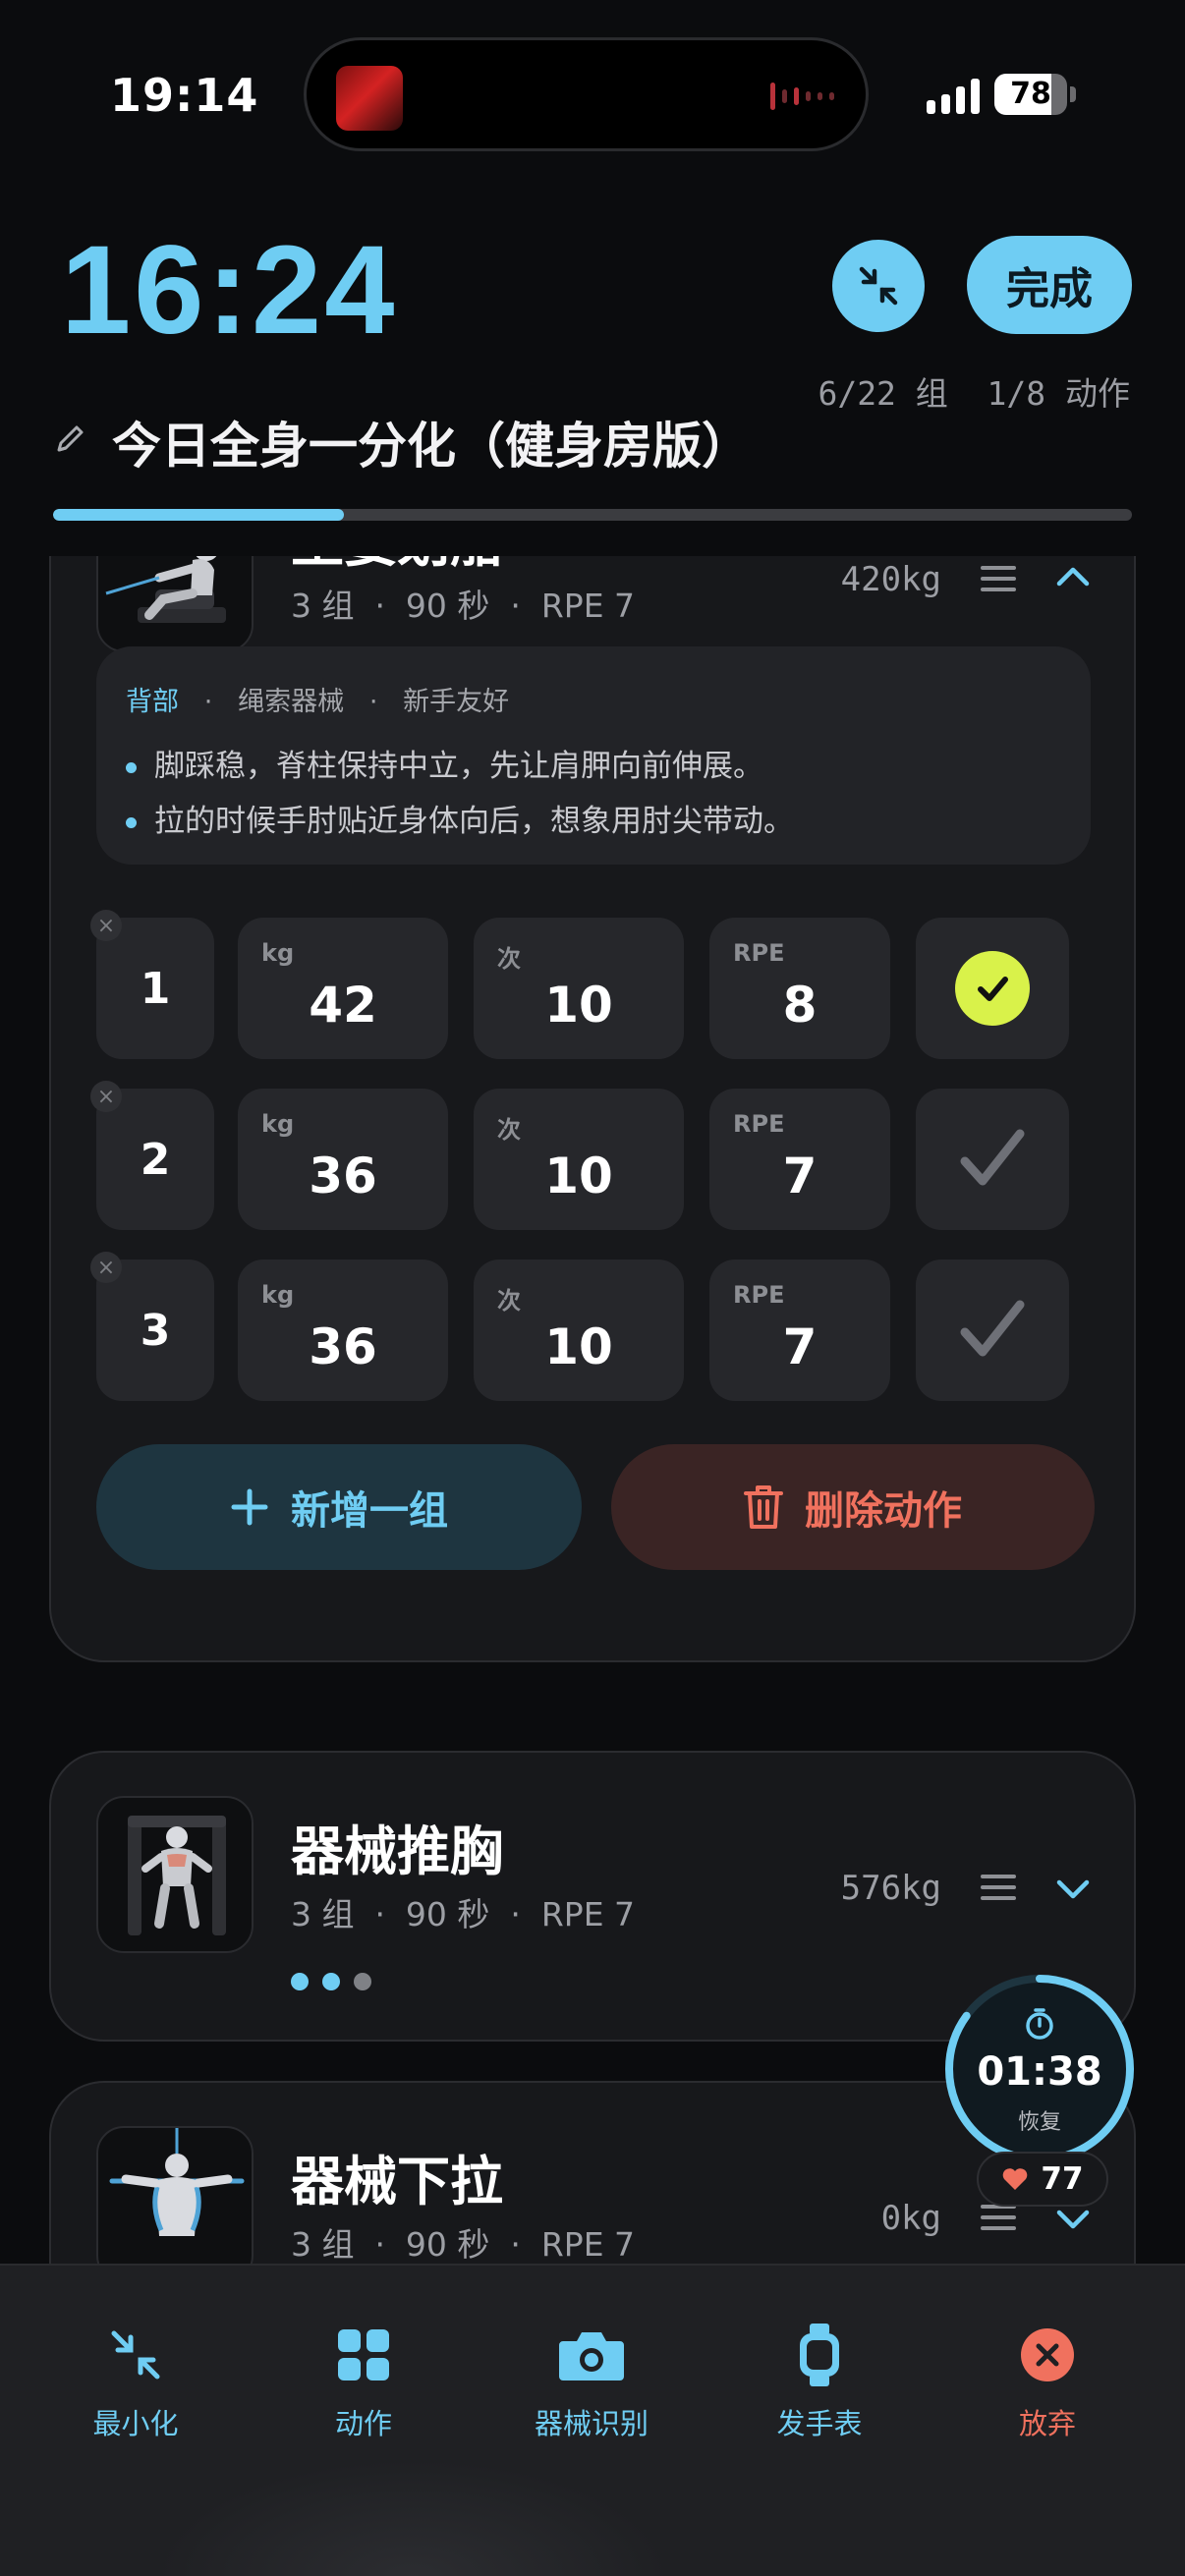 The image size is (1185, 2576). What do you see at coordinates (802, 96) in the screenshot?
I see `audio-waveform-icon` at bounding box center [802, 96].